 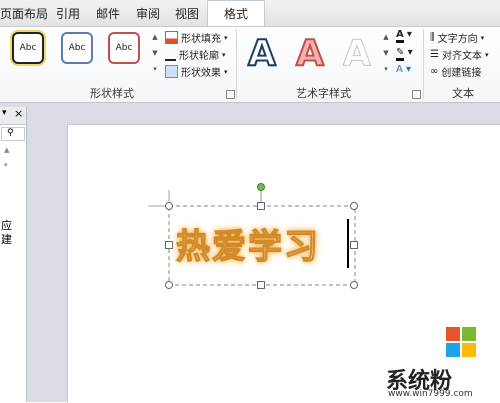 I want to click on resize-handle-top-right, so click(x=354, y=206).